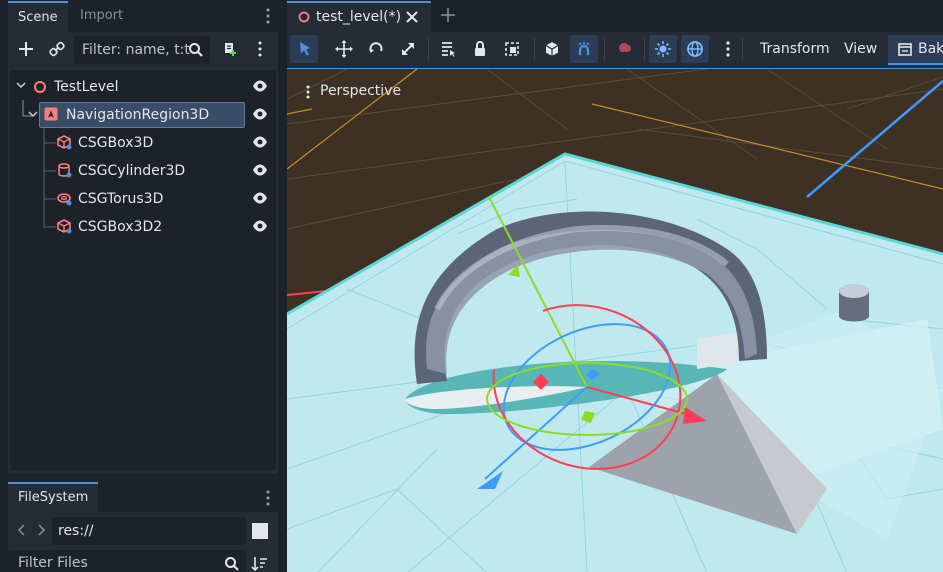 The width and height of the screenshot is (943, 572). I want to click on toggle-sun-button, so click(663, 49).